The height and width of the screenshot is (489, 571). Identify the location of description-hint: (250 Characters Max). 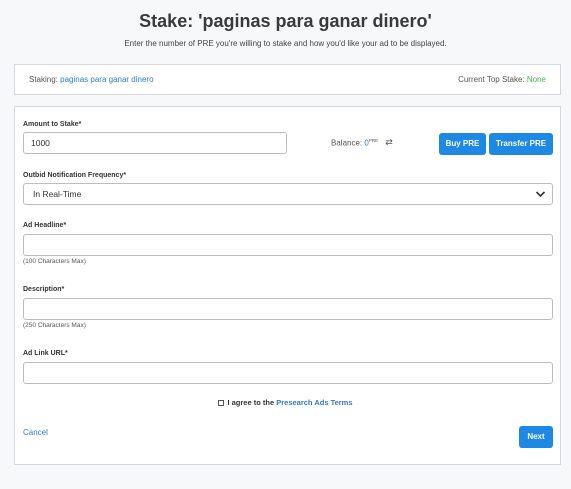
(54, 325).